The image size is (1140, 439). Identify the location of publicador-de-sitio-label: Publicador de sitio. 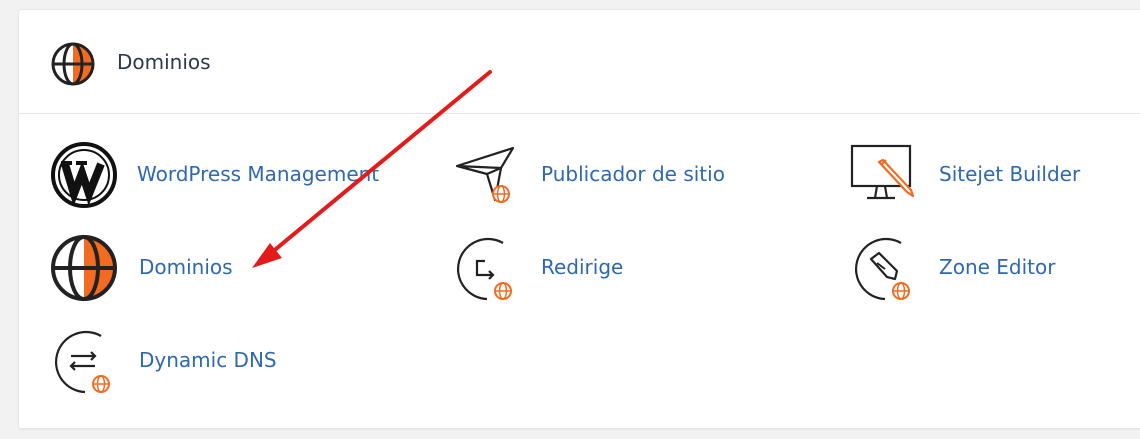
(633, 174).